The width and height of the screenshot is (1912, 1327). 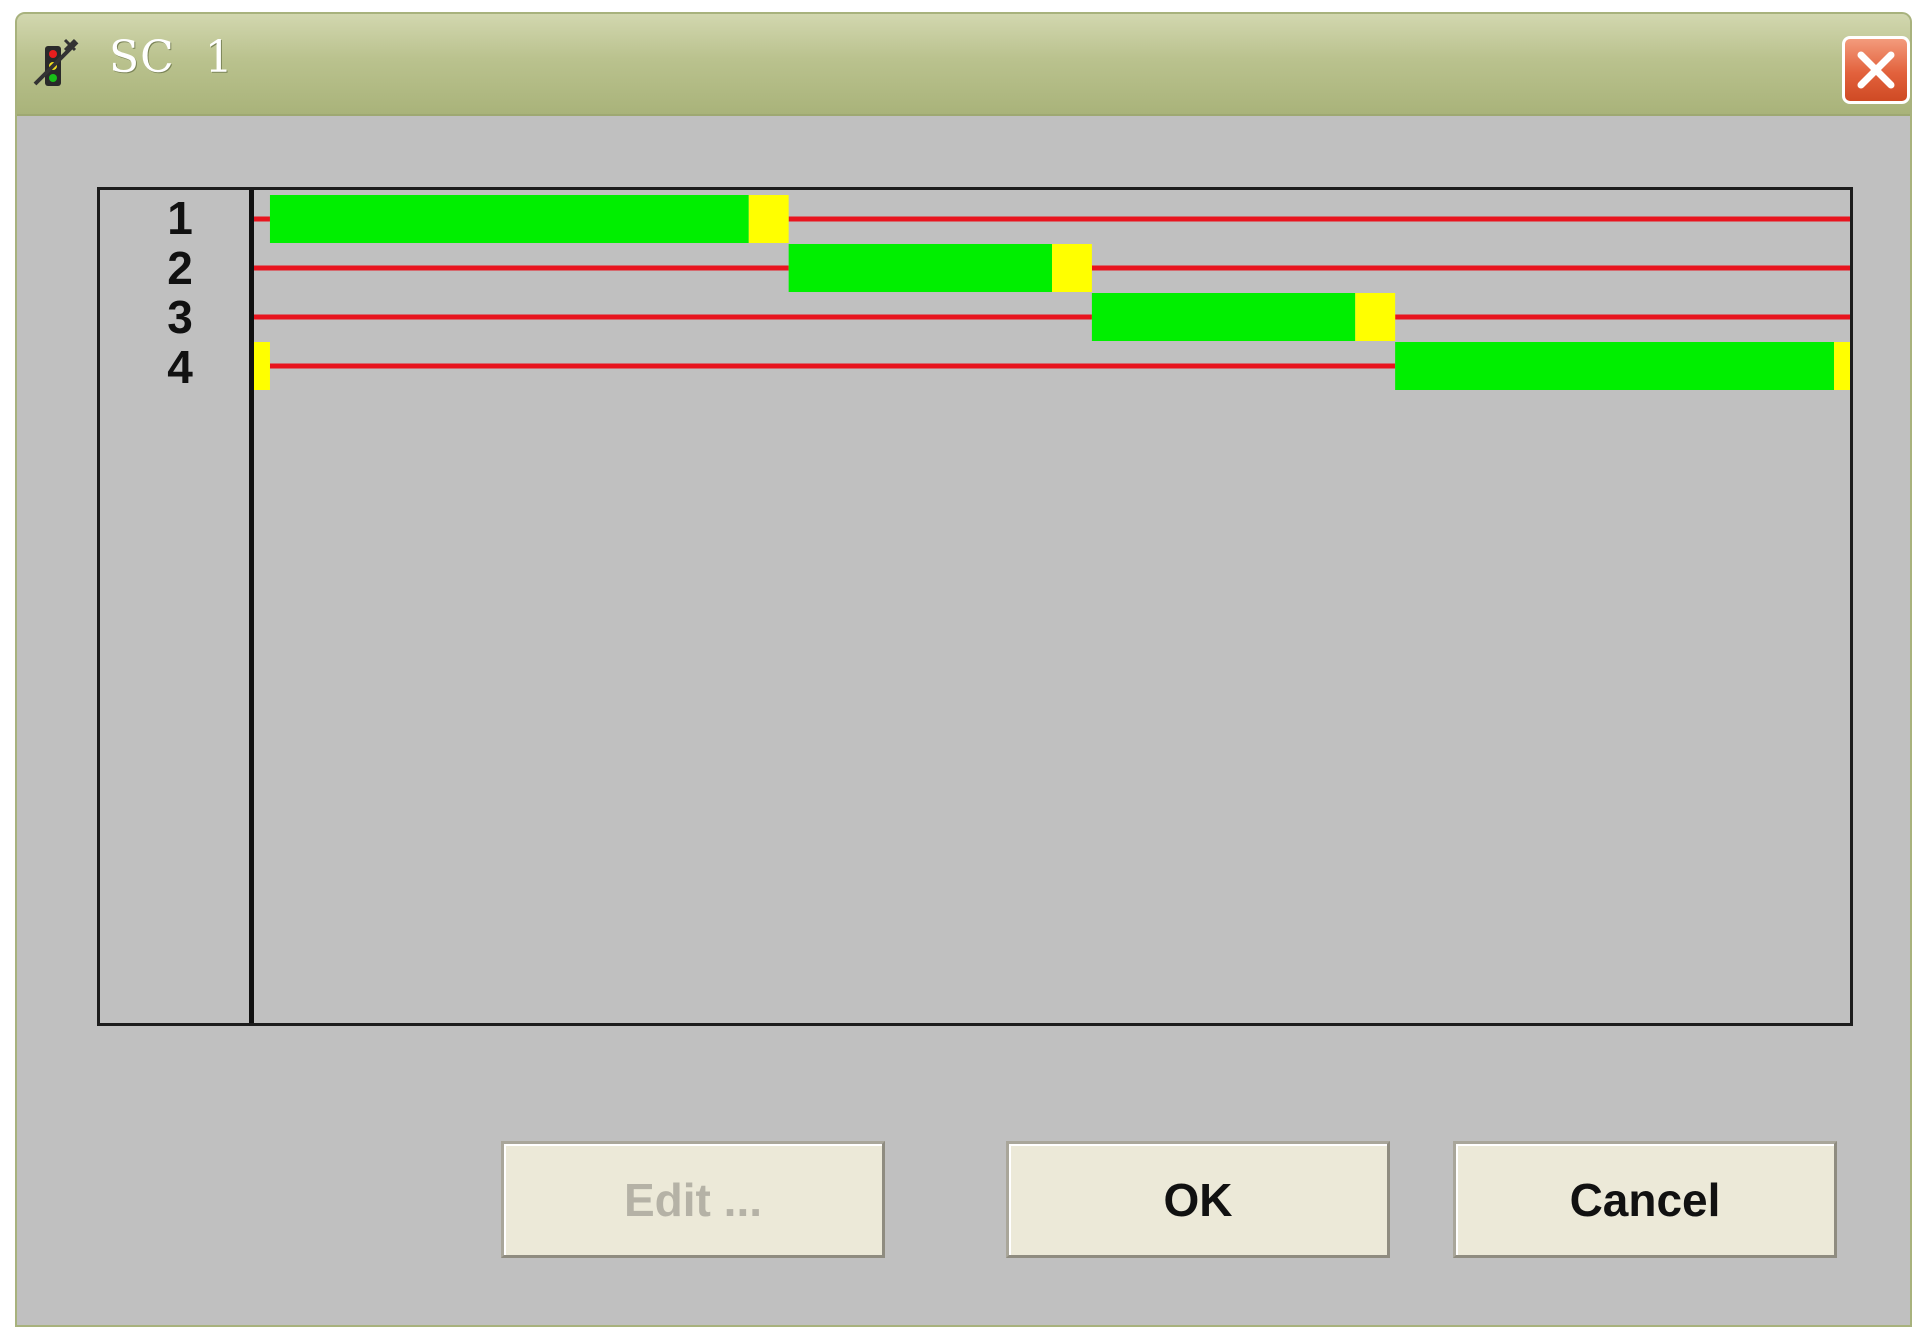 I want to click on close-button, so click(x=1876, y=70).